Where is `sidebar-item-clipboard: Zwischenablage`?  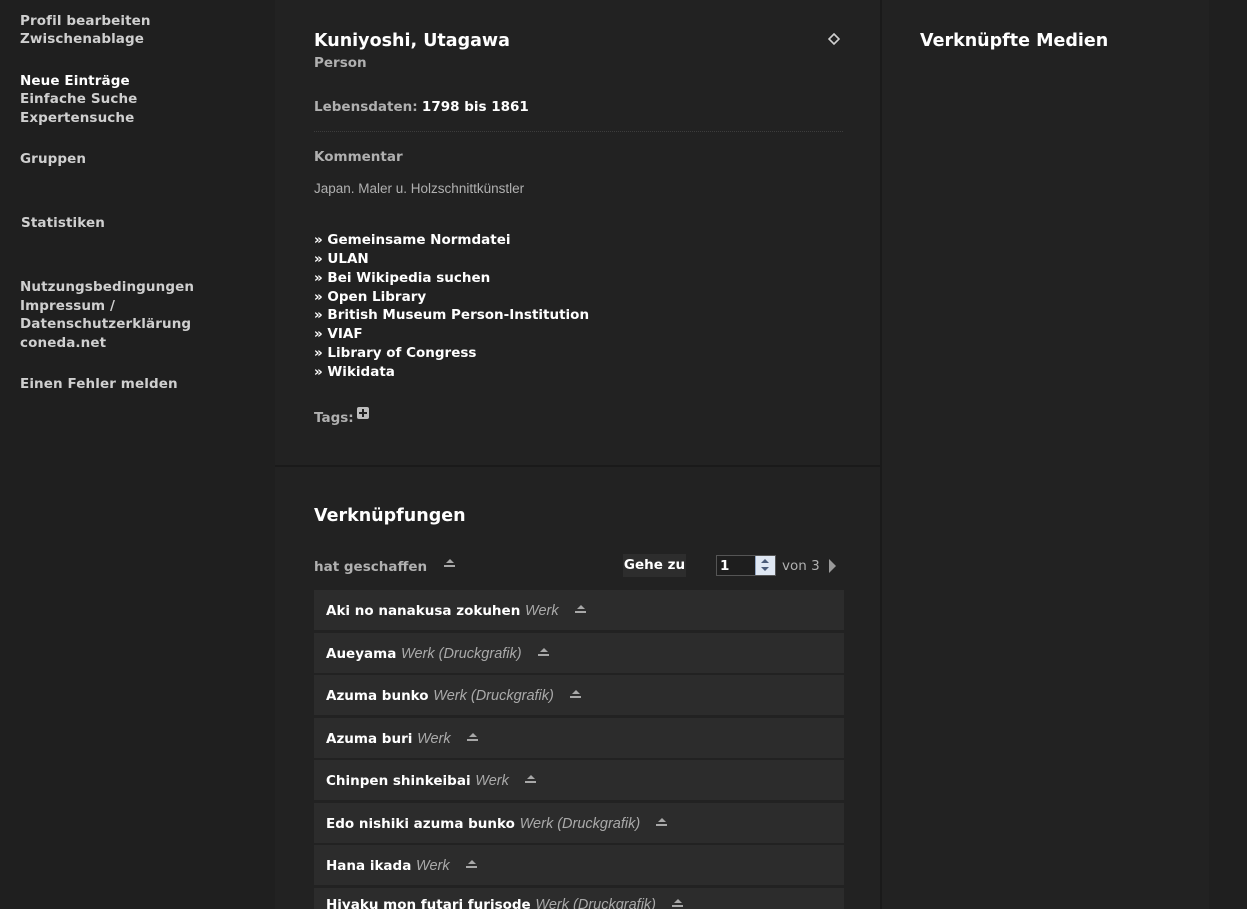
sidebar-item-clipboard: Zwischenablage is located at coordinates (82, 39).